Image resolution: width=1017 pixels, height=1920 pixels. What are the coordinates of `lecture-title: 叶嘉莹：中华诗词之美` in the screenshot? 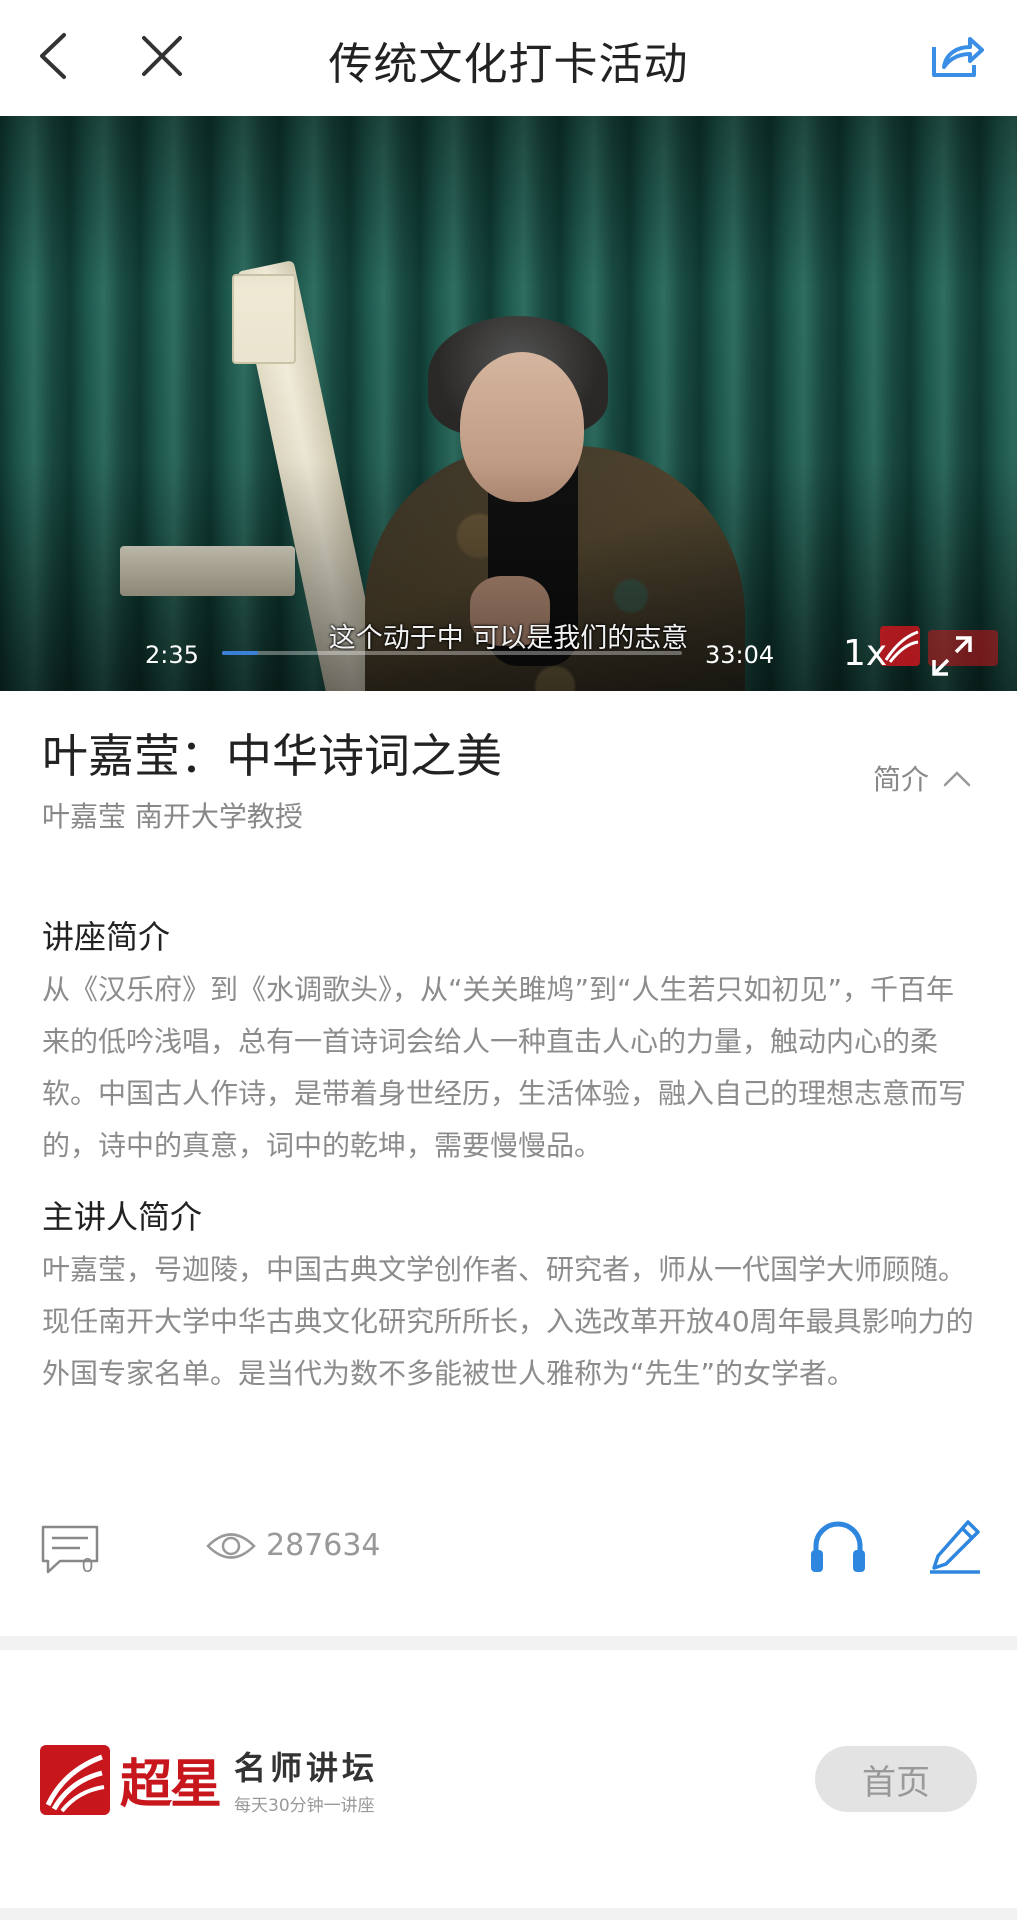 It's located at (272, 756).